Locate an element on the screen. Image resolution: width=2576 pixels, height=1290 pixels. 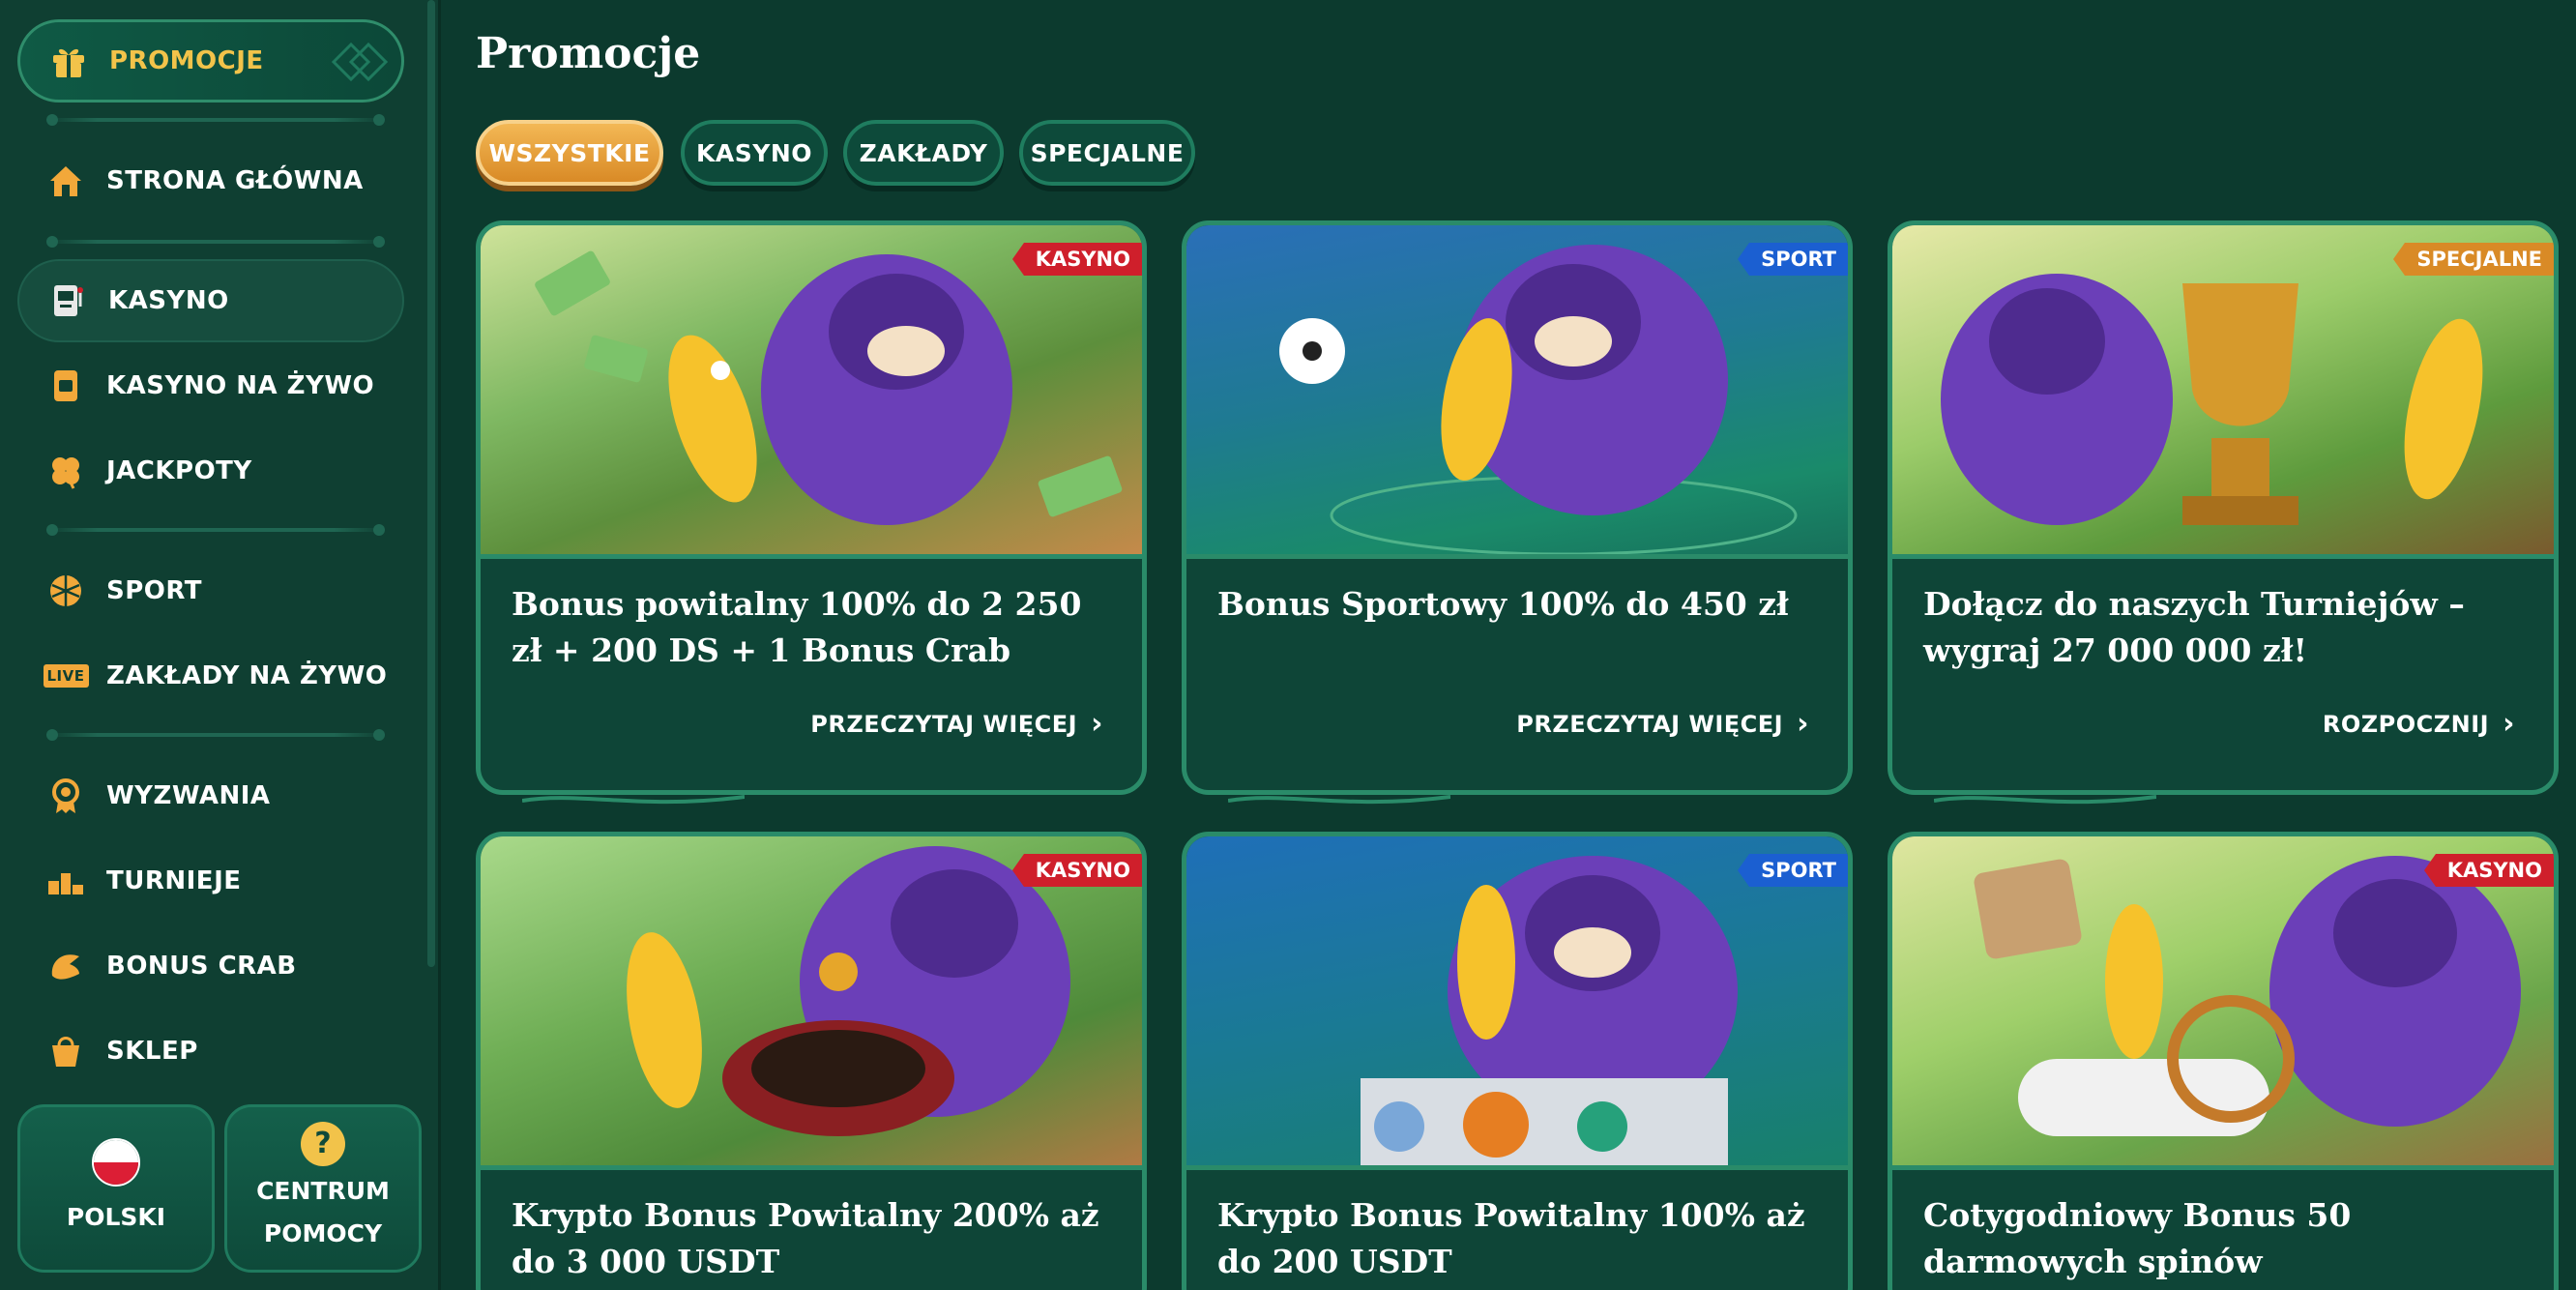
sidebar-item-label: ZAKŁADY NA ŻYWO is located at coordinates (247, 675).